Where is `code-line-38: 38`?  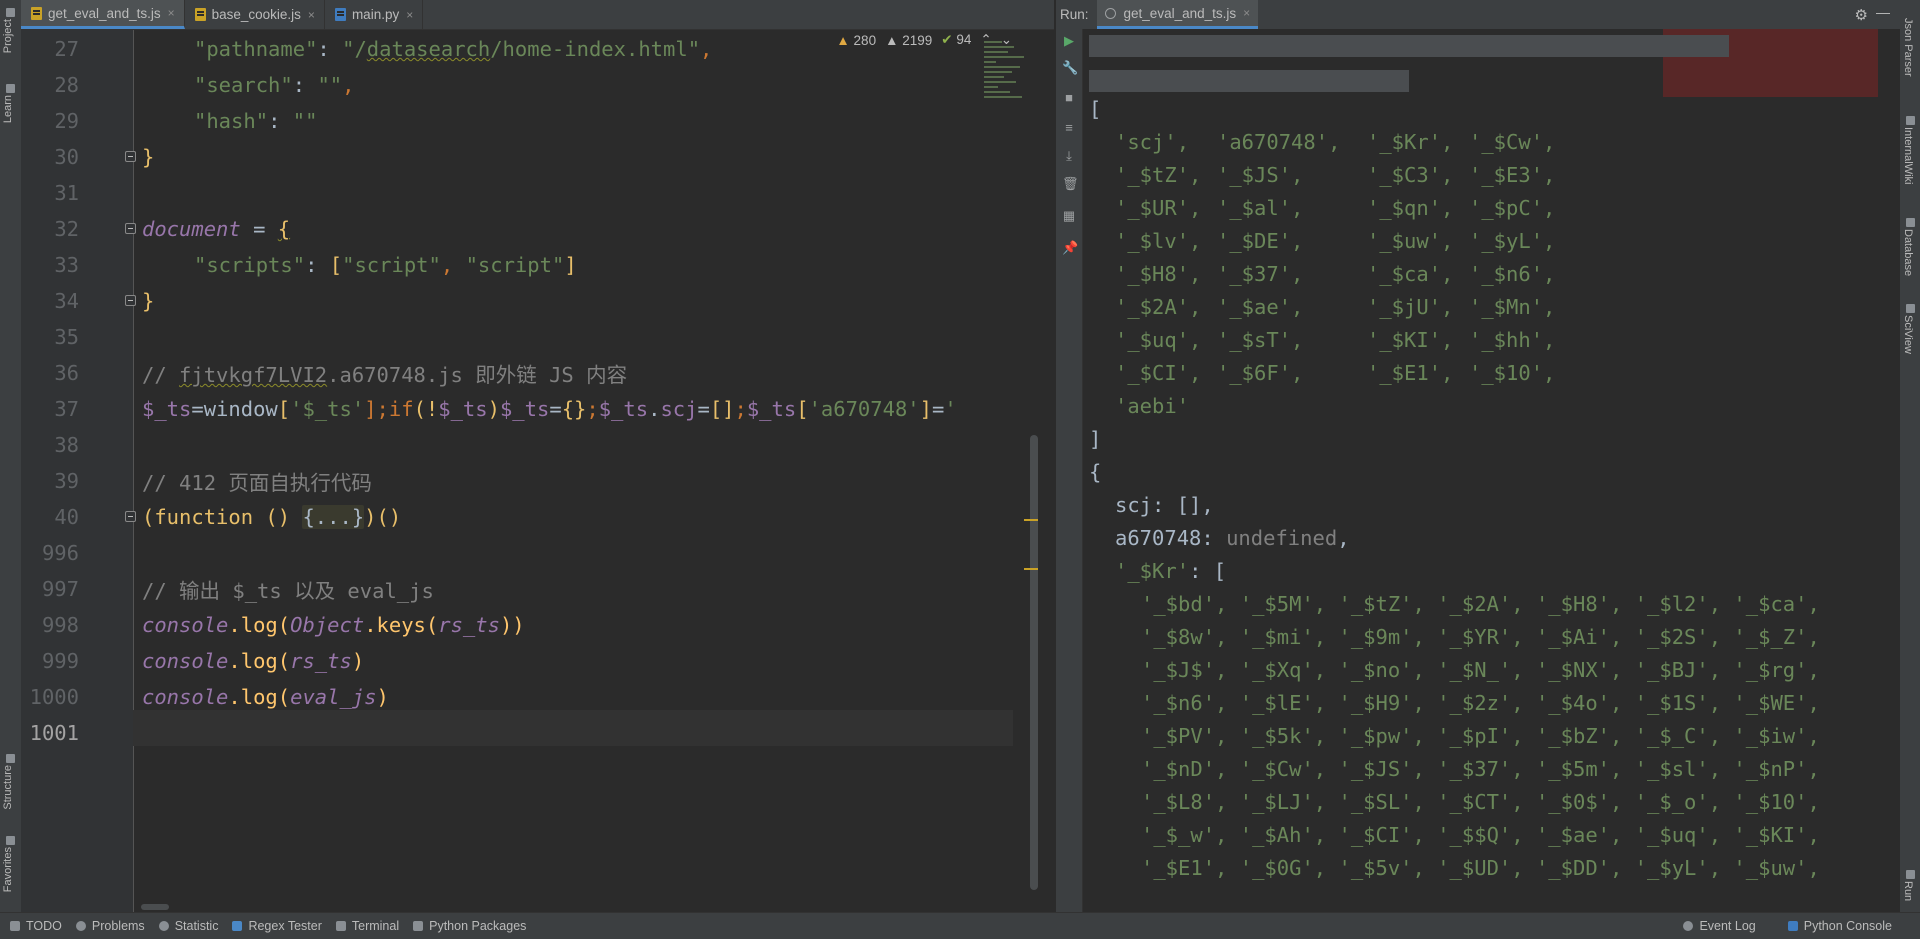 code-line-38: 38 is located at coordinates (66, 445).